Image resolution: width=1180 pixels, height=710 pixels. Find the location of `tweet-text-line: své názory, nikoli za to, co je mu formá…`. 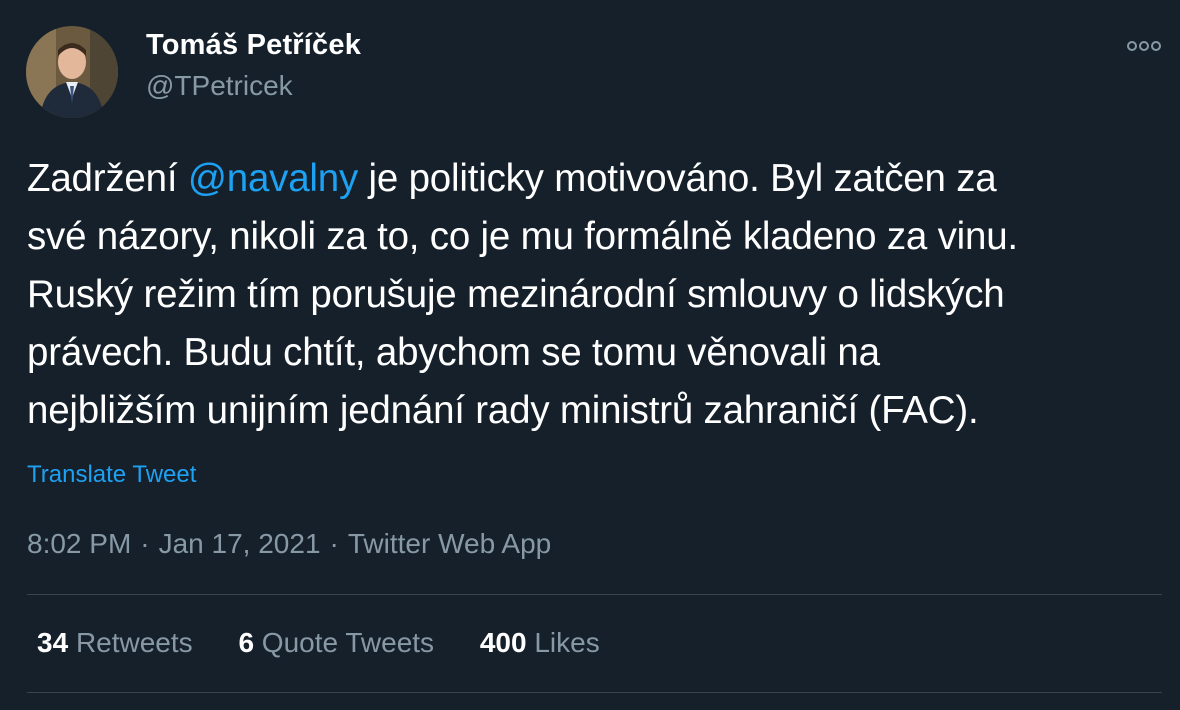

tweet-text-line: své názory, nikoli za to, co je mu formá… is located at coordinates (522, 236).